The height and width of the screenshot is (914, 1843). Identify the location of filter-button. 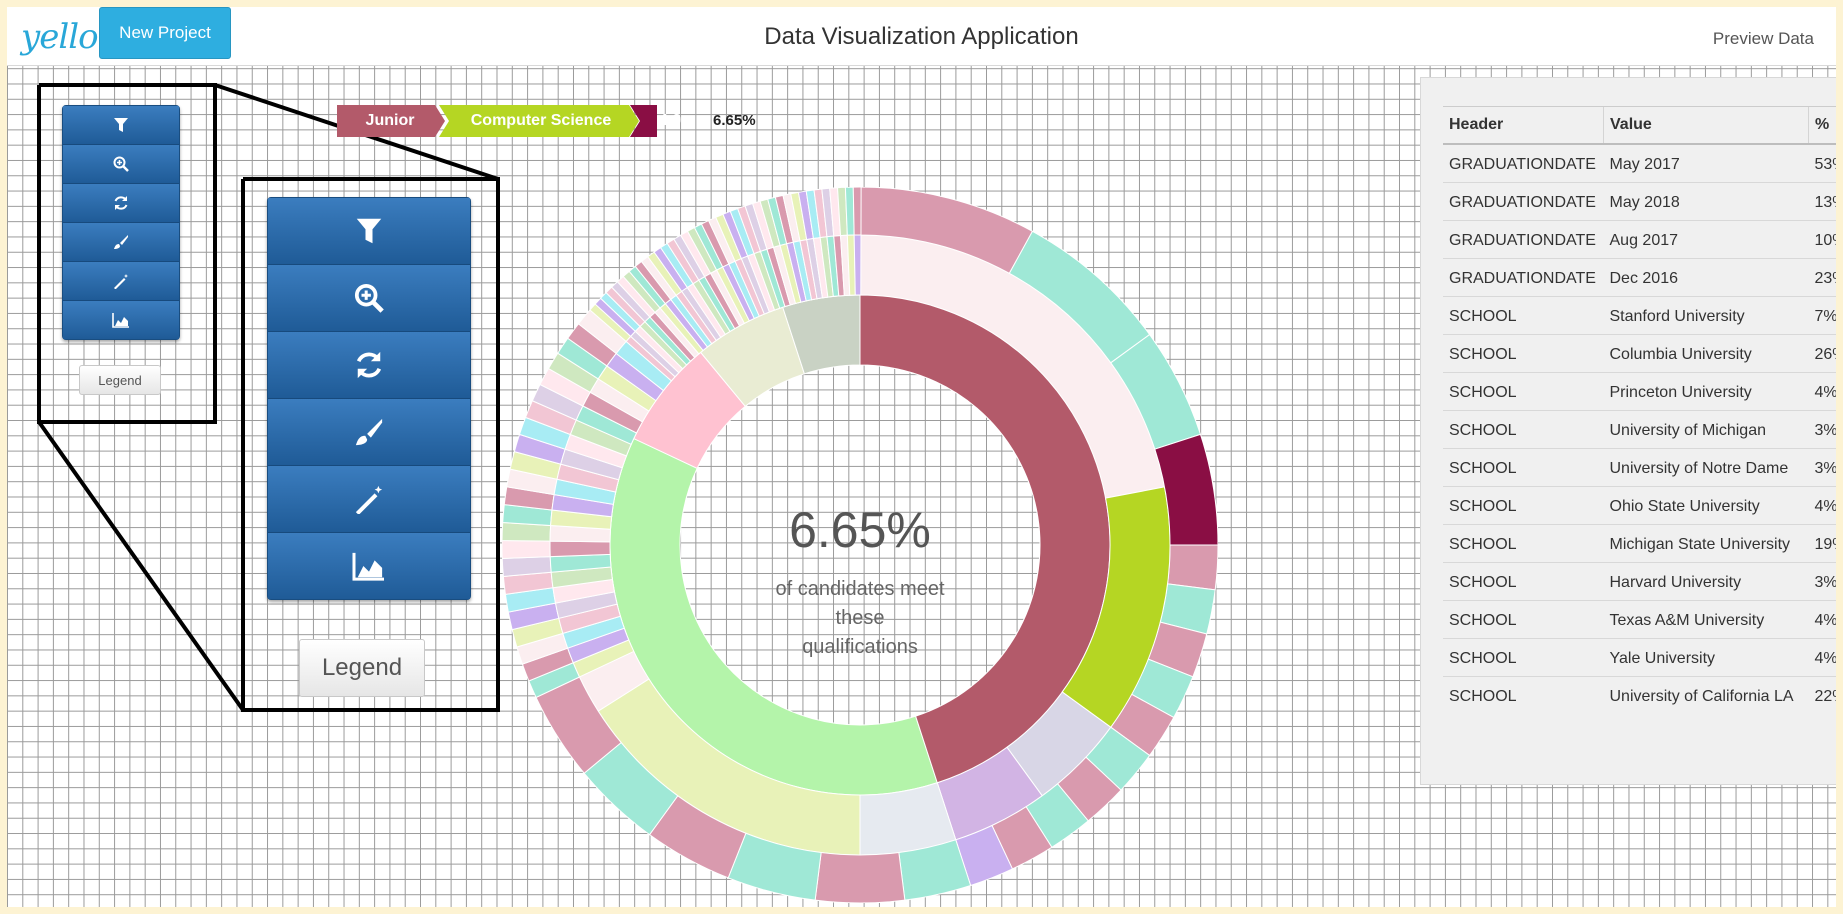
(121, 125).